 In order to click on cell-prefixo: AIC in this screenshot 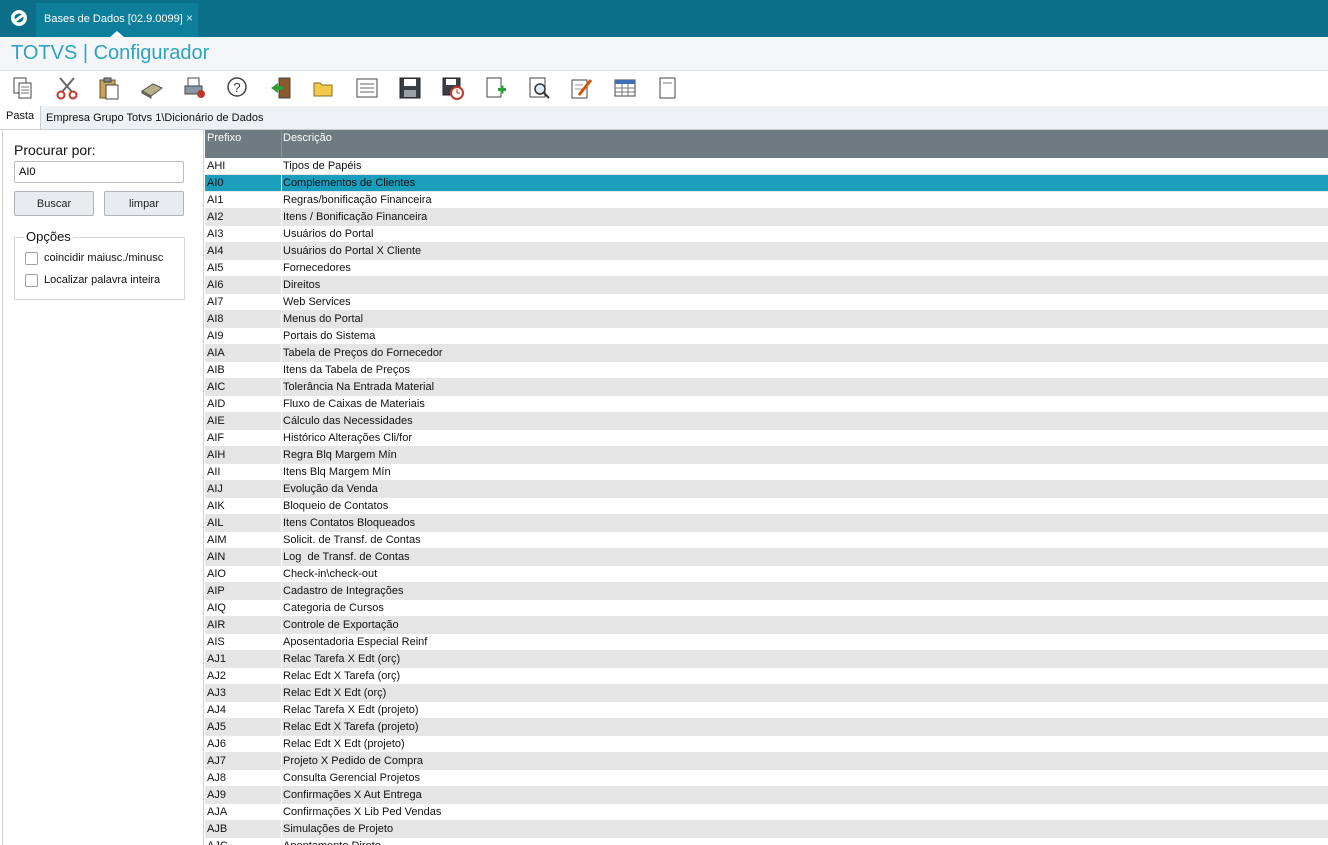, I will do `click(216, 387)`.